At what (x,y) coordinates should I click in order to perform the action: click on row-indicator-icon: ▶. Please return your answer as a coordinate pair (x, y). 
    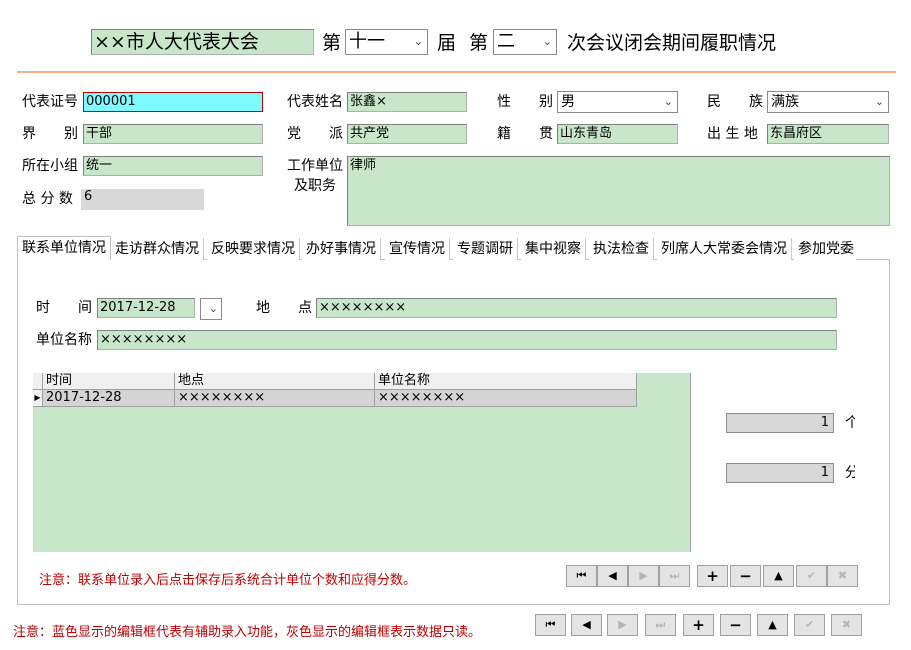
    Looking at the image, I should click on (38, 398).